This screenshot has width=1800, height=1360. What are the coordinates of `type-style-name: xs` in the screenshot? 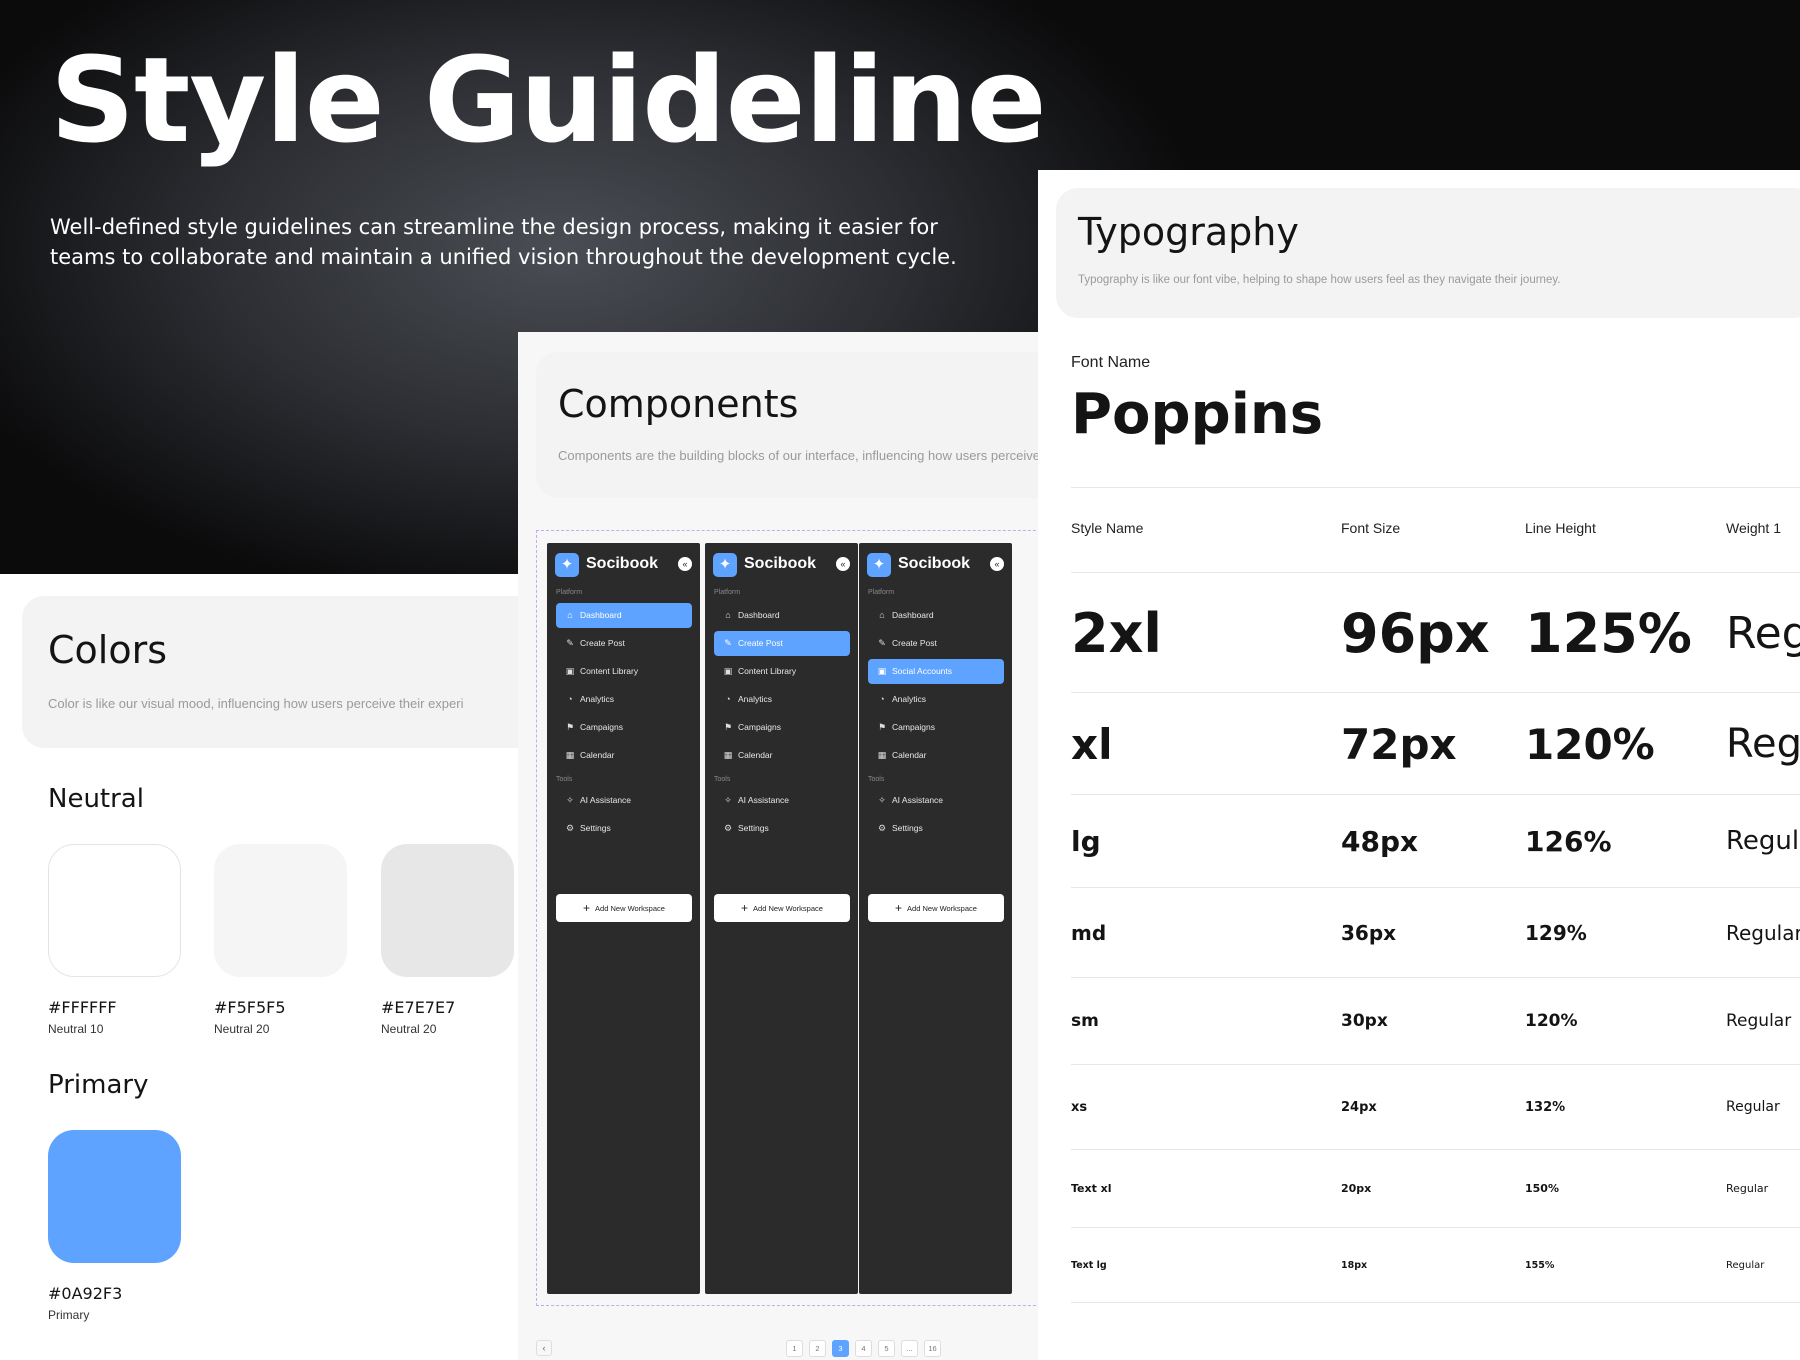 It's located at (1079, 1107).